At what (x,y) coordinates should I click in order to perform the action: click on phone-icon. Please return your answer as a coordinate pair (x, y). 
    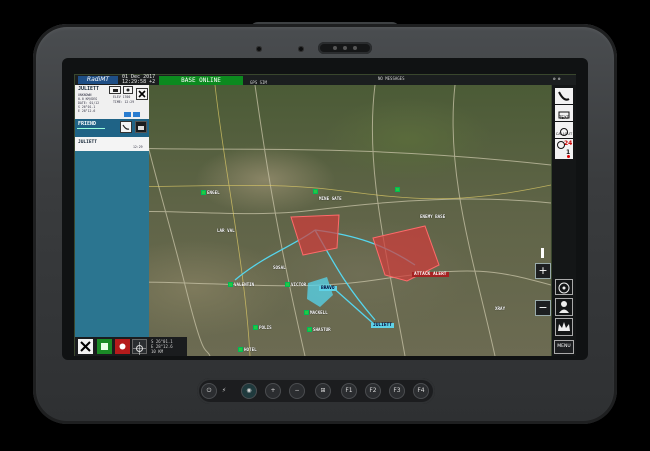
    Looking at the image, I should click on (115, 90).